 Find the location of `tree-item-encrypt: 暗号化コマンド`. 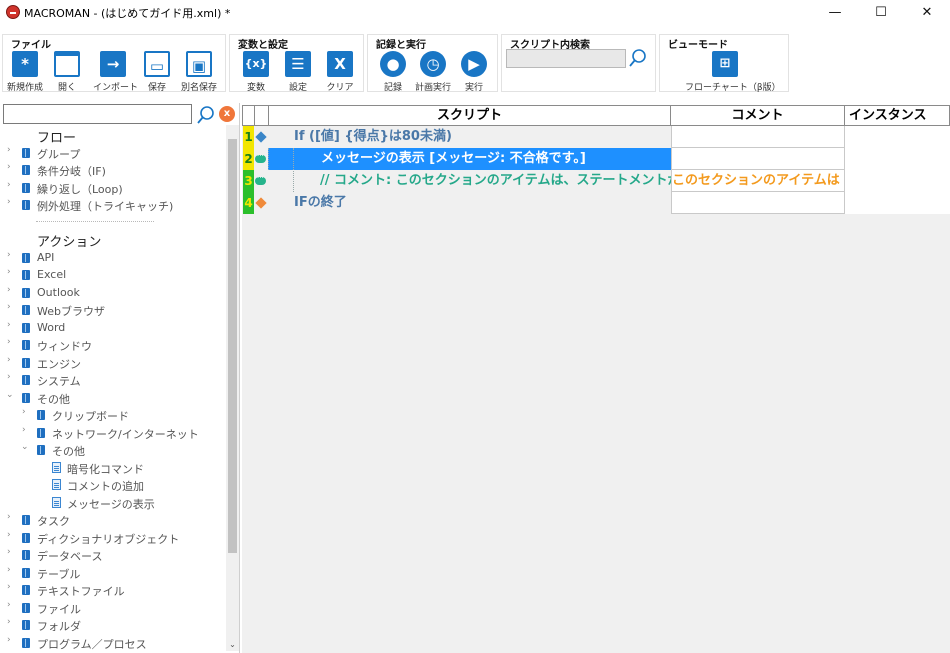

tree-item-encrypt: 暗号化コマンド is located at coordinates (113, 467).